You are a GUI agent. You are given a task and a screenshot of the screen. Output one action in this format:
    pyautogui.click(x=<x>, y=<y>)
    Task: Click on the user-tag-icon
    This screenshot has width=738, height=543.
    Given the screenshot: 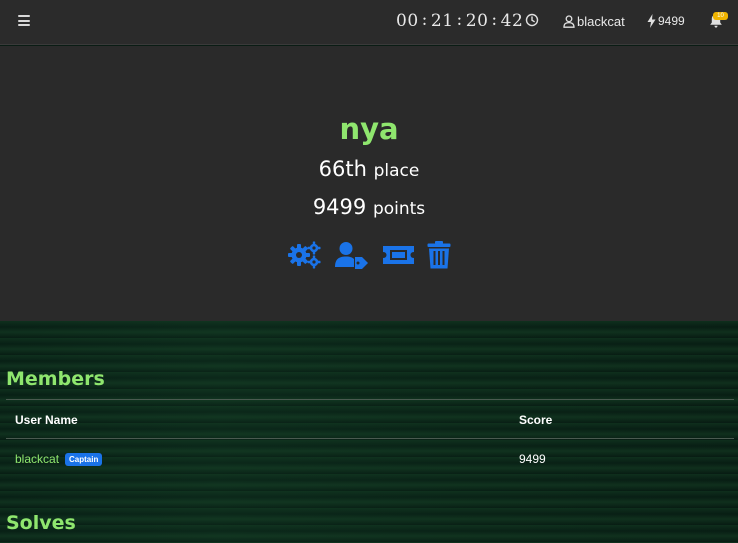 What is the action you would take?
    pyautogui.click(x=352, y=255)
    